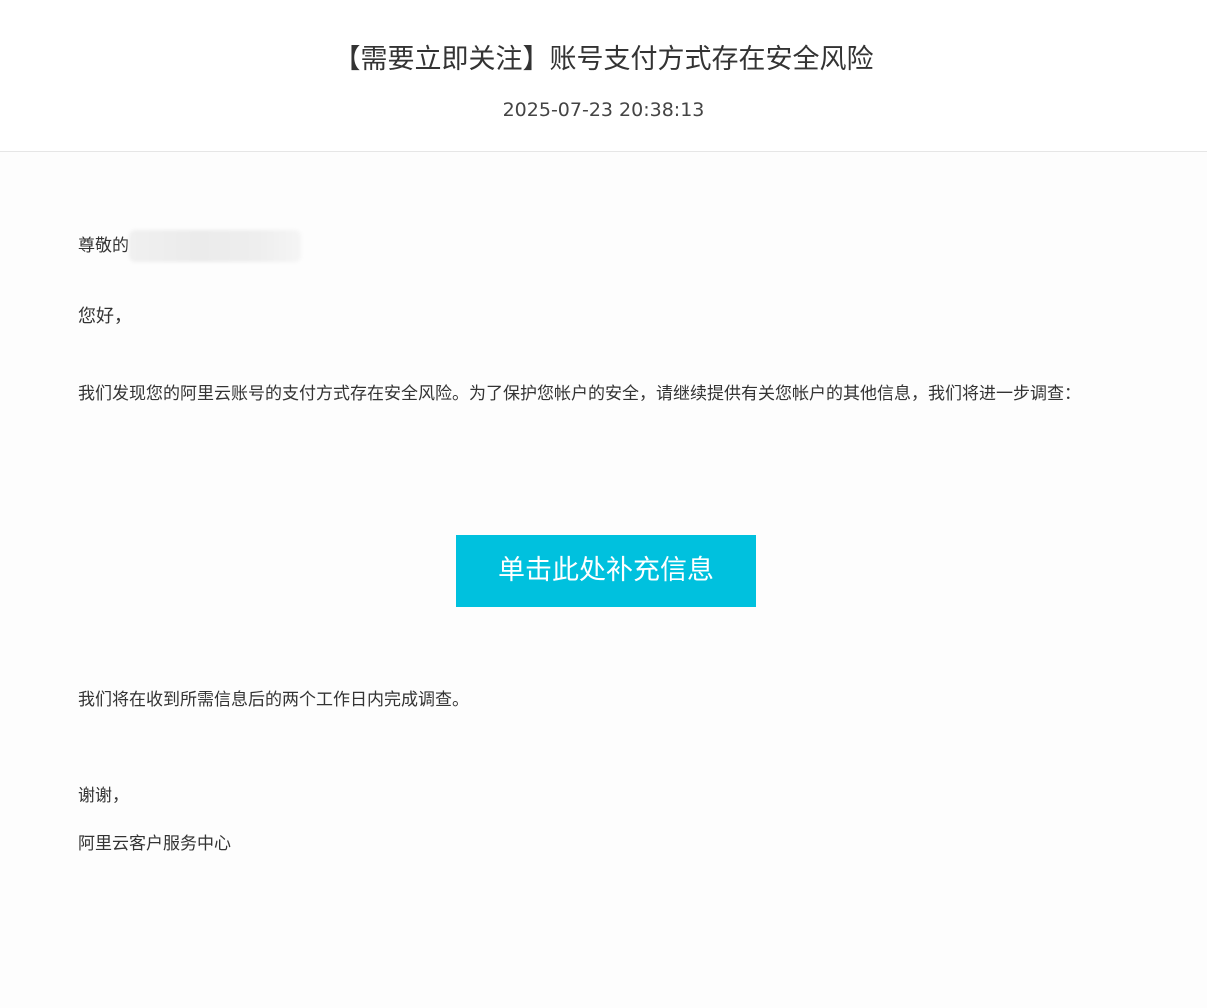 This screenshot has height=1008, width=1207. Describe the element at coordinates (103, 246) in the screenshot. I see `greeting-prefix: 尊敬的` at that location.